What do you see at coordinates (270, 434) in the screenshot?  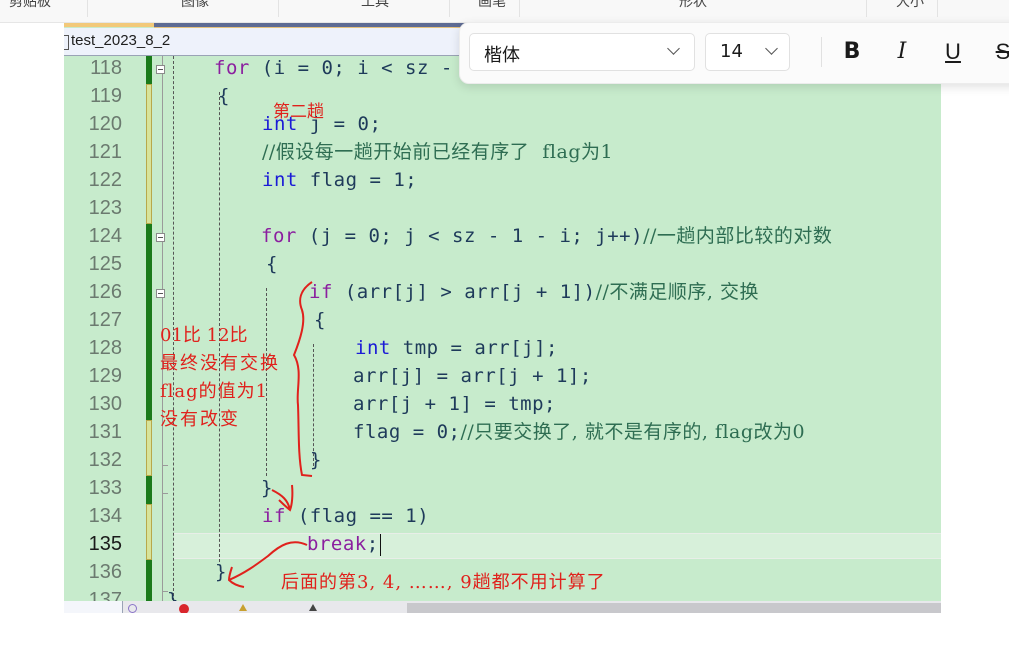 I see `ink-strokes` at bounding box center [270, 434].